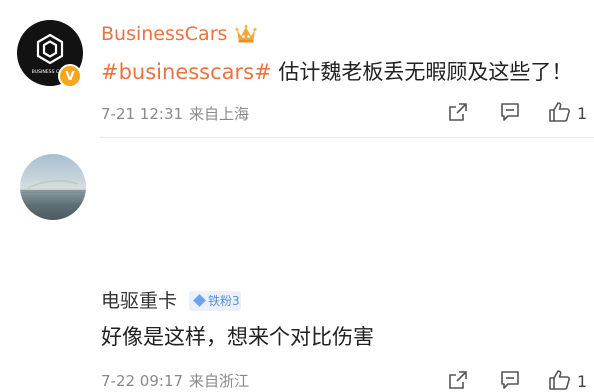 The width and height of the screenshot is (594, 392). I want to click on timestamp: 7-22 09:17, so click(142, 381).